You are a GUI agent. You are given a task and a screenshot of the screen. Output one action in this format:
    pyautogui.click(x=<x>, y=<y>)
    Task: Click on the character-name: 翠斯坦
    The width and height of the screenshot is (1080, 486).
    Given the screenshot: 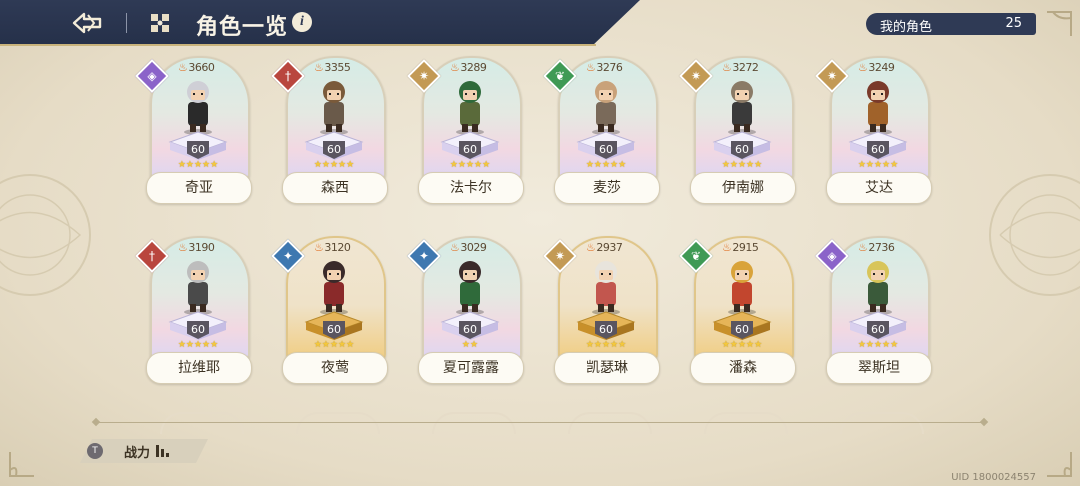 What is the action you would take?
    pyautogui.click(x=879, y=368)
    